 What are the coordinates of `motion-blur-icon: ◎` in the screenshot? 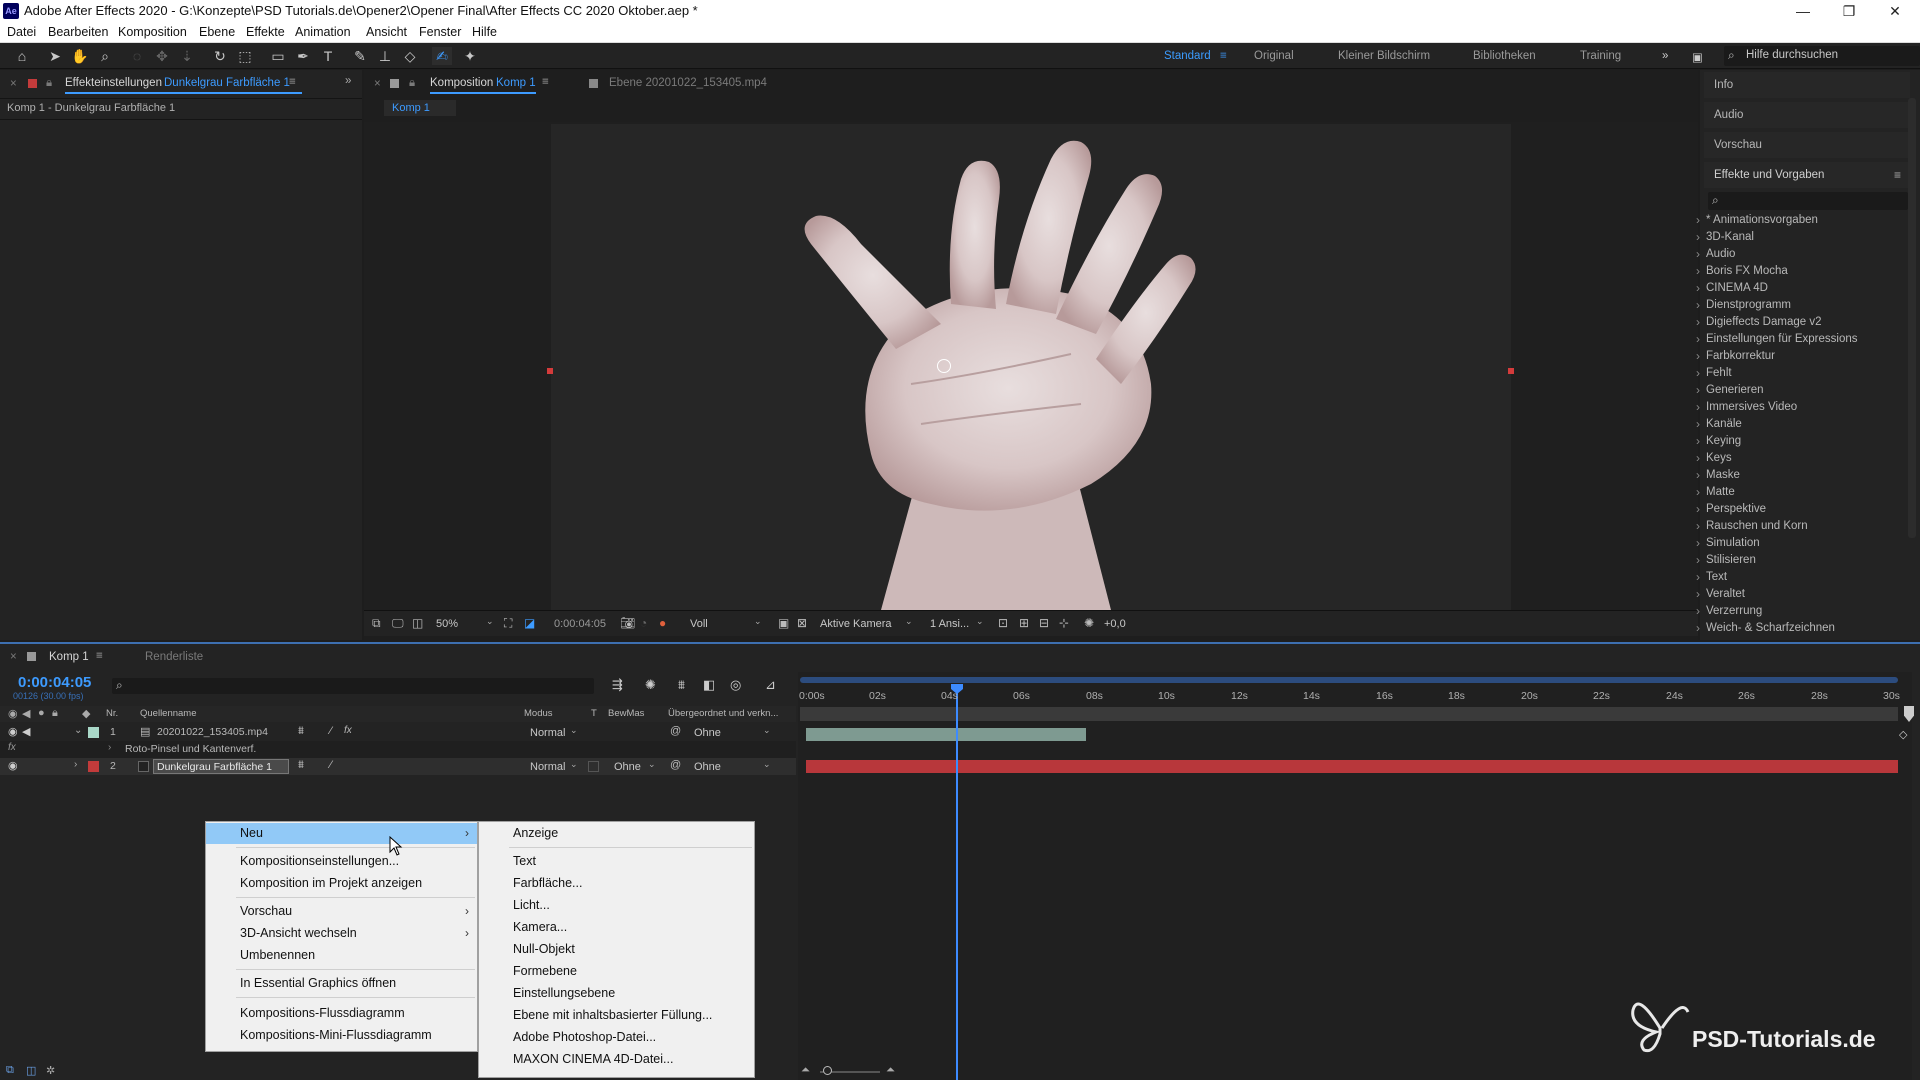 It's located at (735, 685).